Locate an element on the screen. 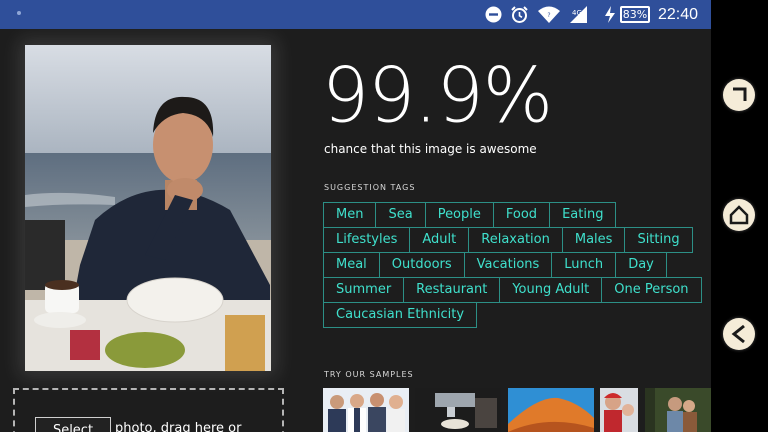 This screenshot has height=432, width=768. tag-men: Men is located at coordinates (350, 215).